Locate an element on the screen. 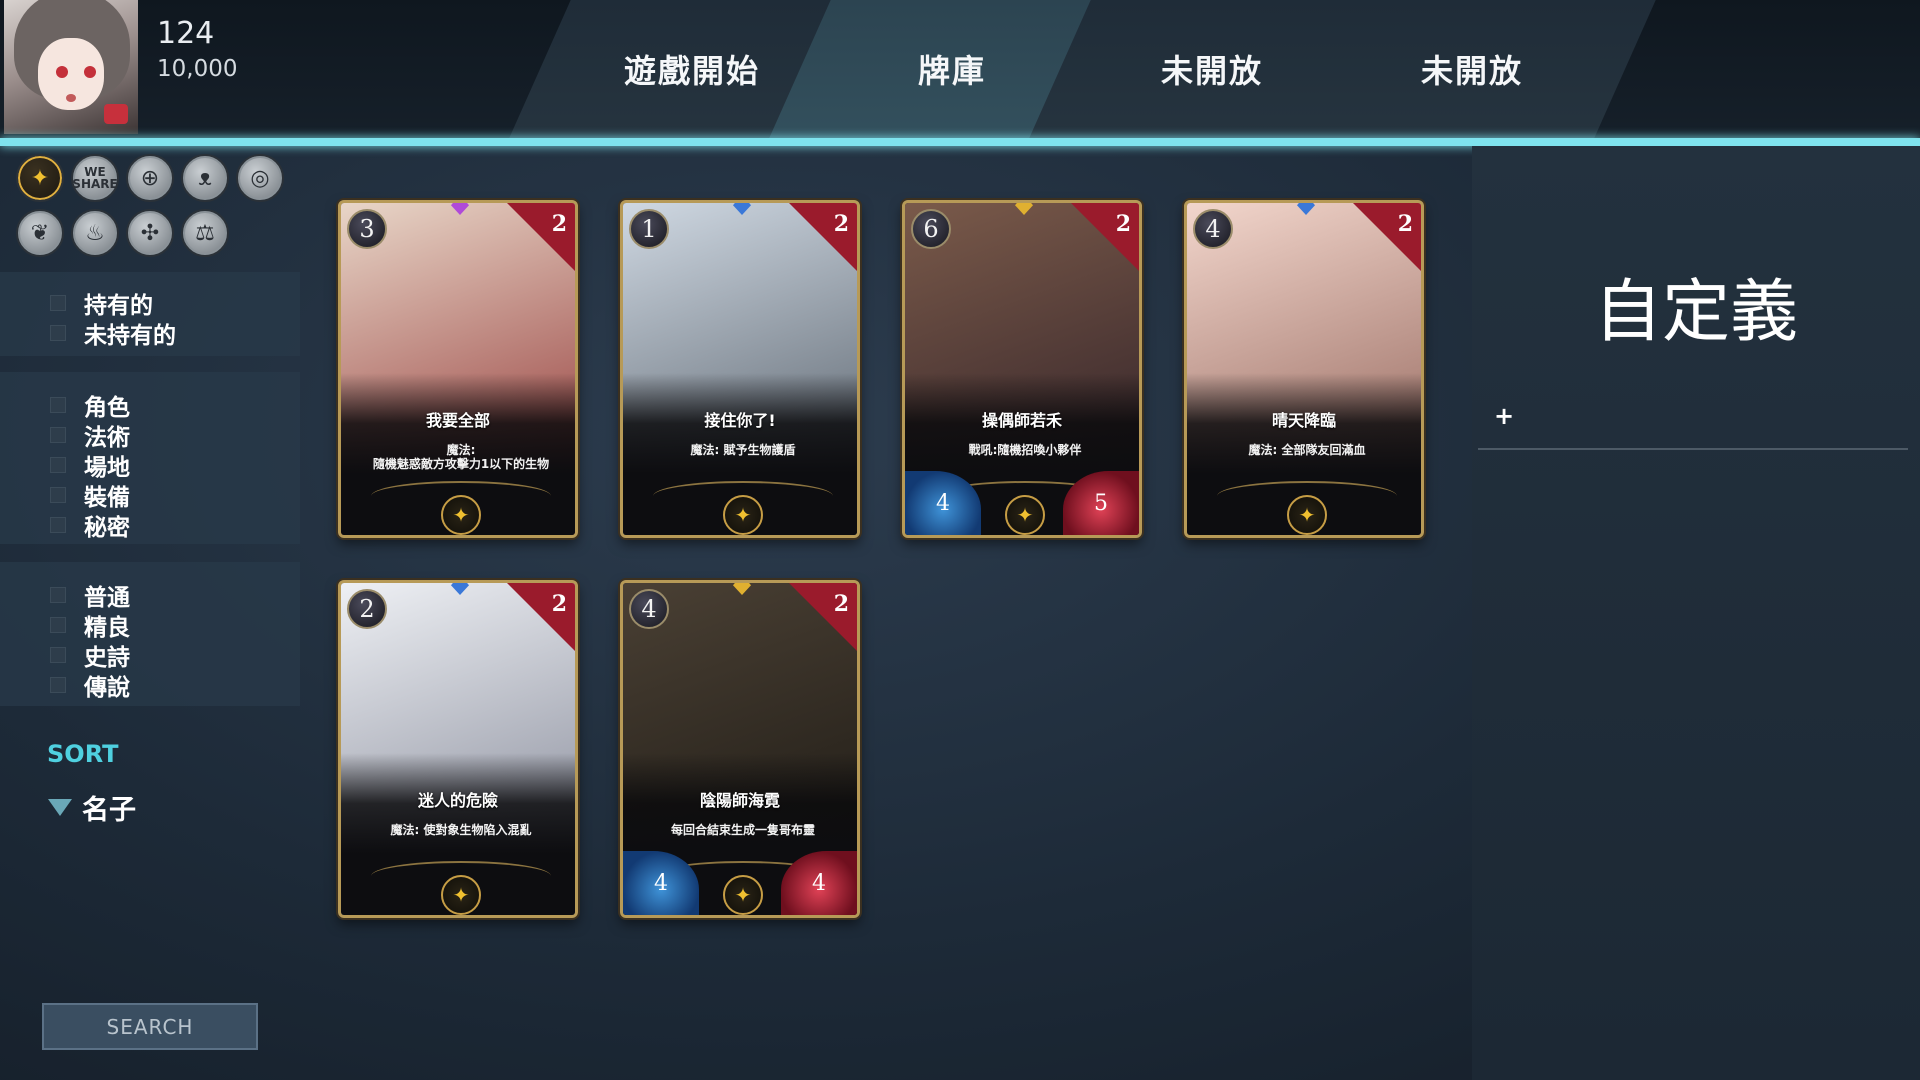  type-filter-group: 角色 法術 場地 裝備 秘密 is located at coordinates (150, 458).